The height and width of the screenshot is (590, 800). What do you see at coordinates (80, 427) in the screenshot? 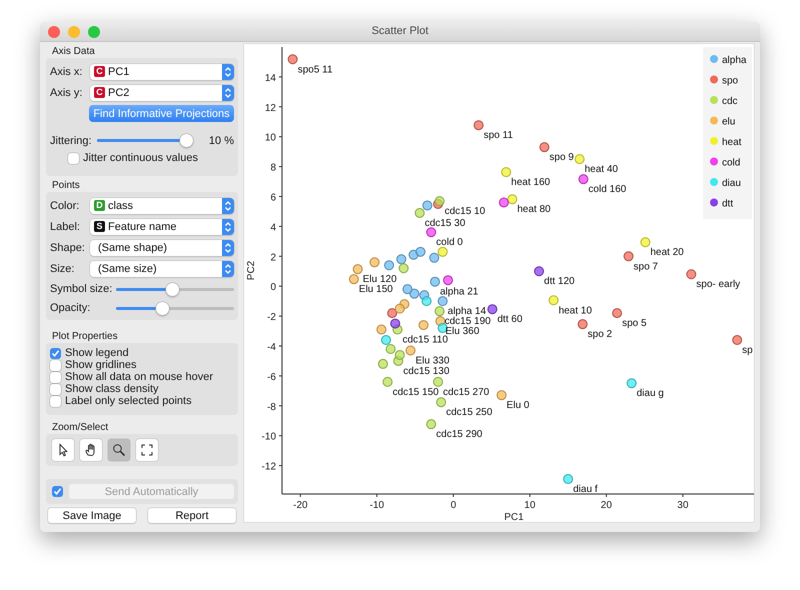
I see `section-title: Zoom/Select` at bounding box center [80, 427].